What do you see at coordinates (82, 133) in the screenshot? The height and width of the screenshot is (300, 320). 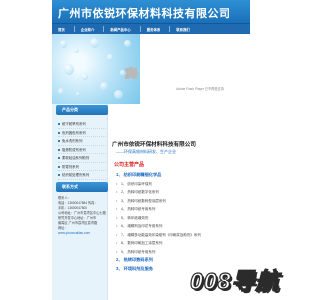 I see `sidebar-item: 色剂固色剂系列` at bounding box center [82, 133].